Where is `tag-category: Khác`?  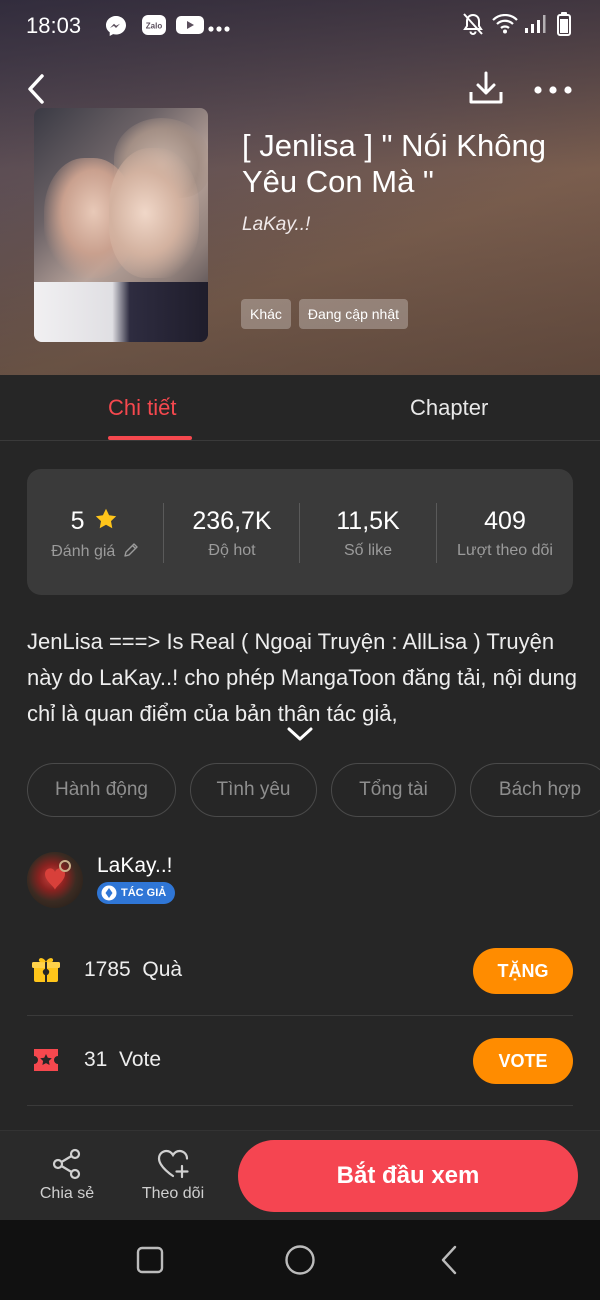
tag-category: Khác is located at coordinates (266, 314).